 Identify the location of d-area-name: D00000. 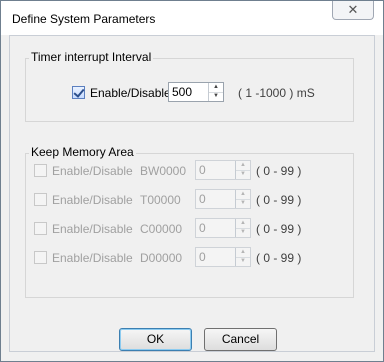
(161, 258).